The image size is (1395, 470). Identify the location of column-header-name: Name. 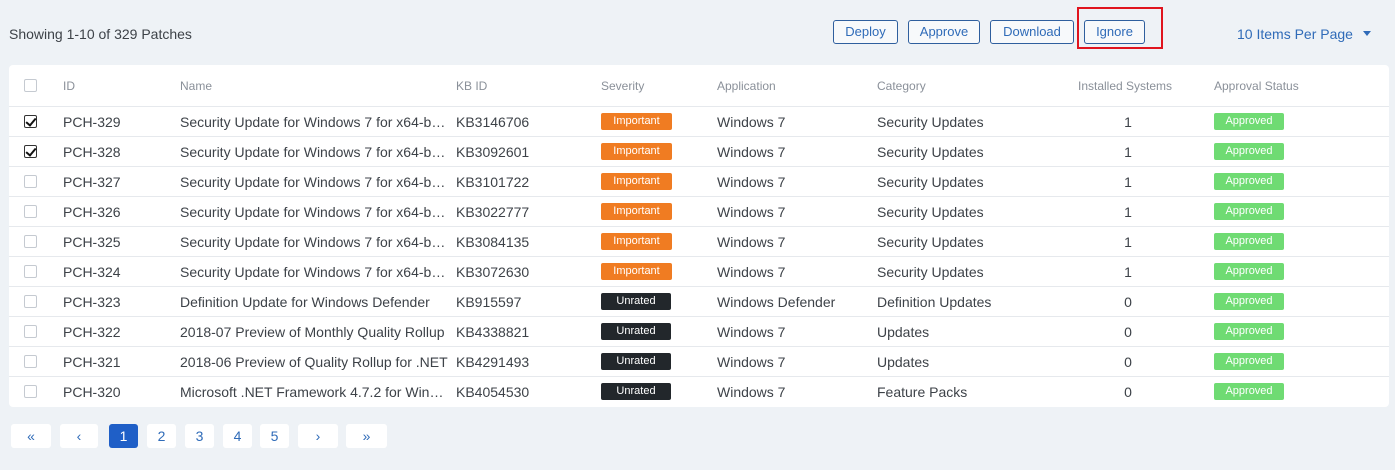
(314, 85).